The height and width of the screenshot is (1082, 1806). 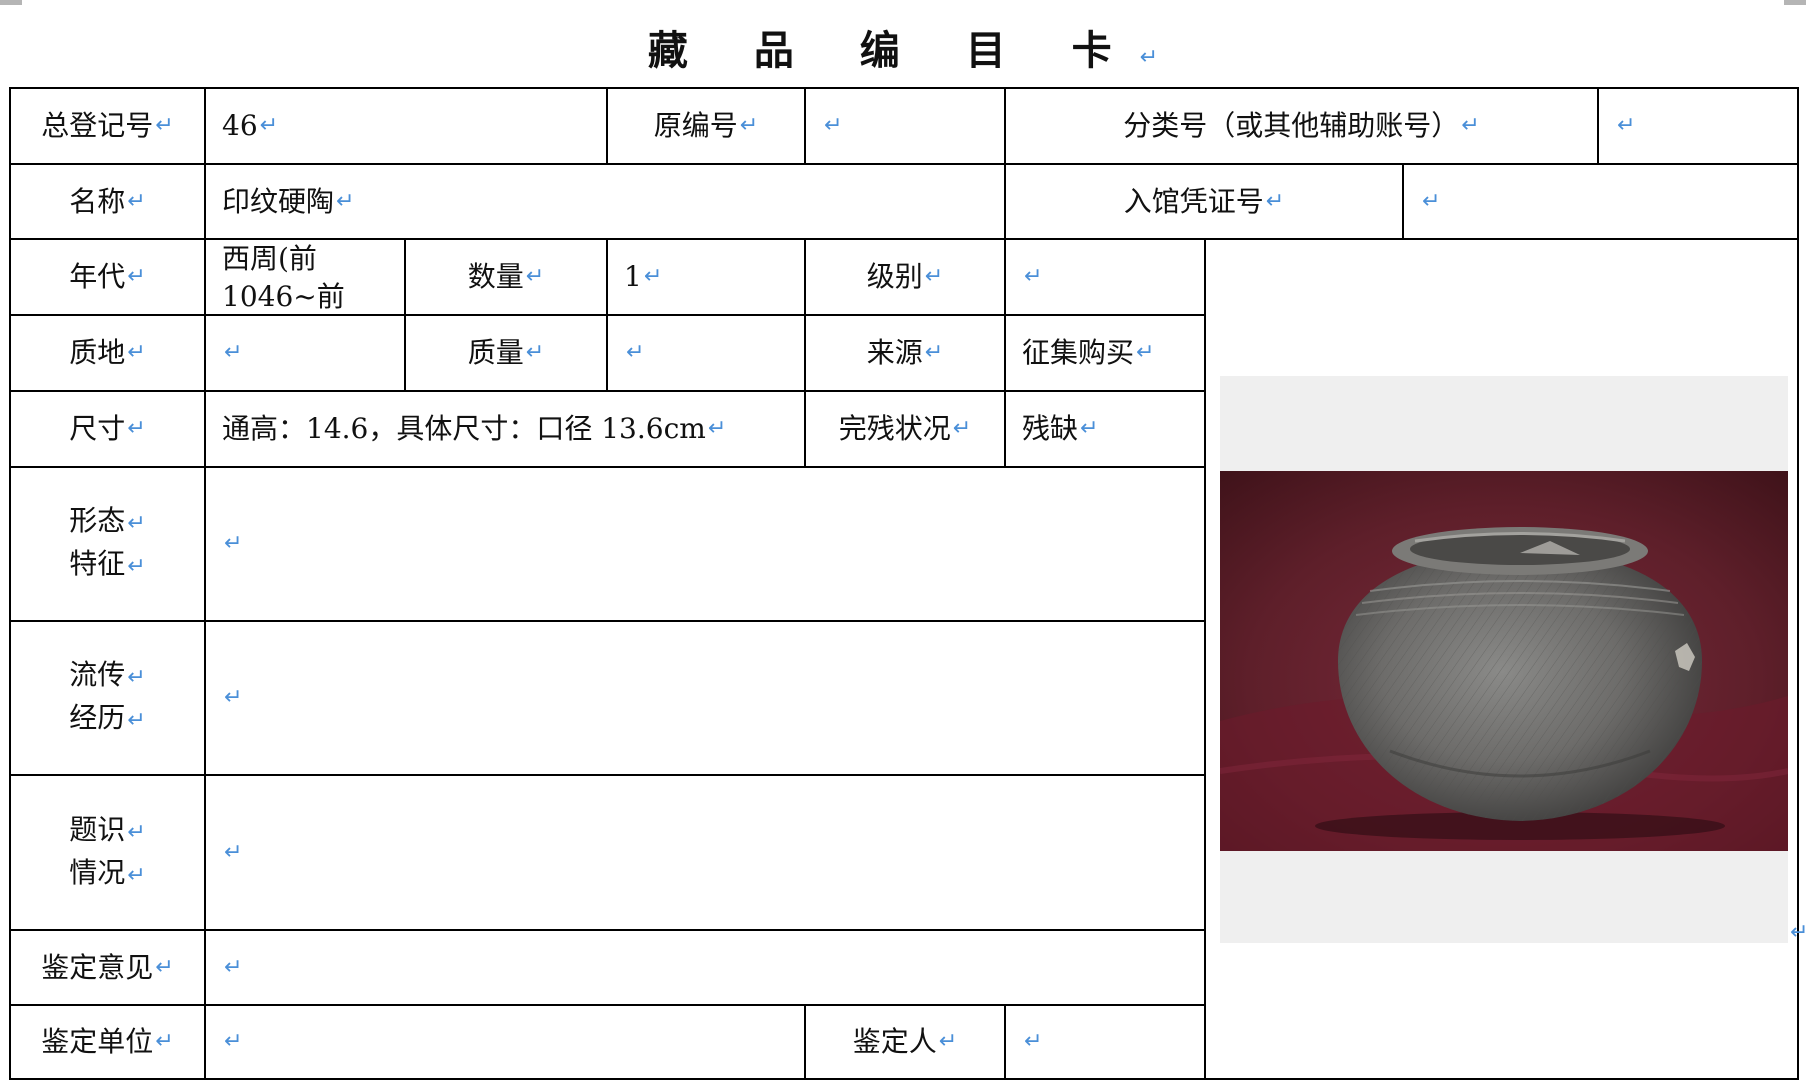 I want to click on original-number-value: ↵, so click(x=905, y=126).